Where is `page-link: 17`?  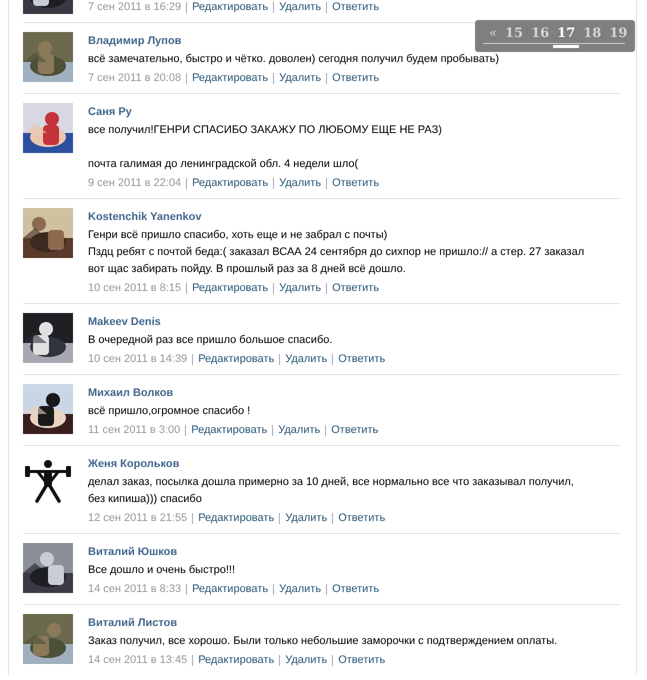
page-link: 17 is located at coordinates (566, 36).